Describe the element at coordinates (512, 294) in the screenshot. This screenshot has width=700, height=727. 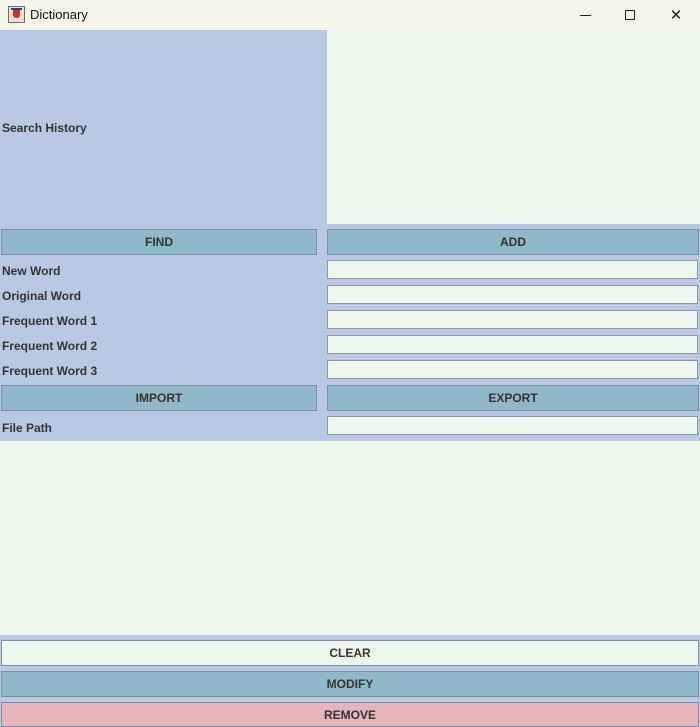
I see `original-word-field` at that location.